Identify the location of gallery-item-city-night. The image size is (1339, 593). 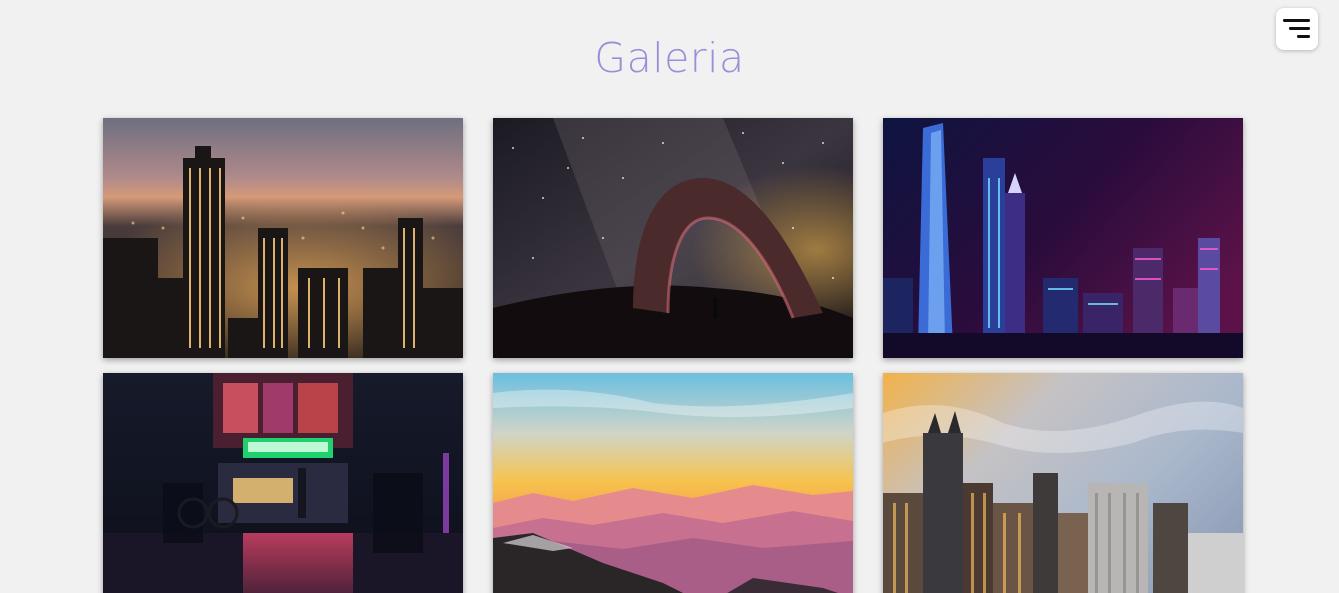
(283, 238).